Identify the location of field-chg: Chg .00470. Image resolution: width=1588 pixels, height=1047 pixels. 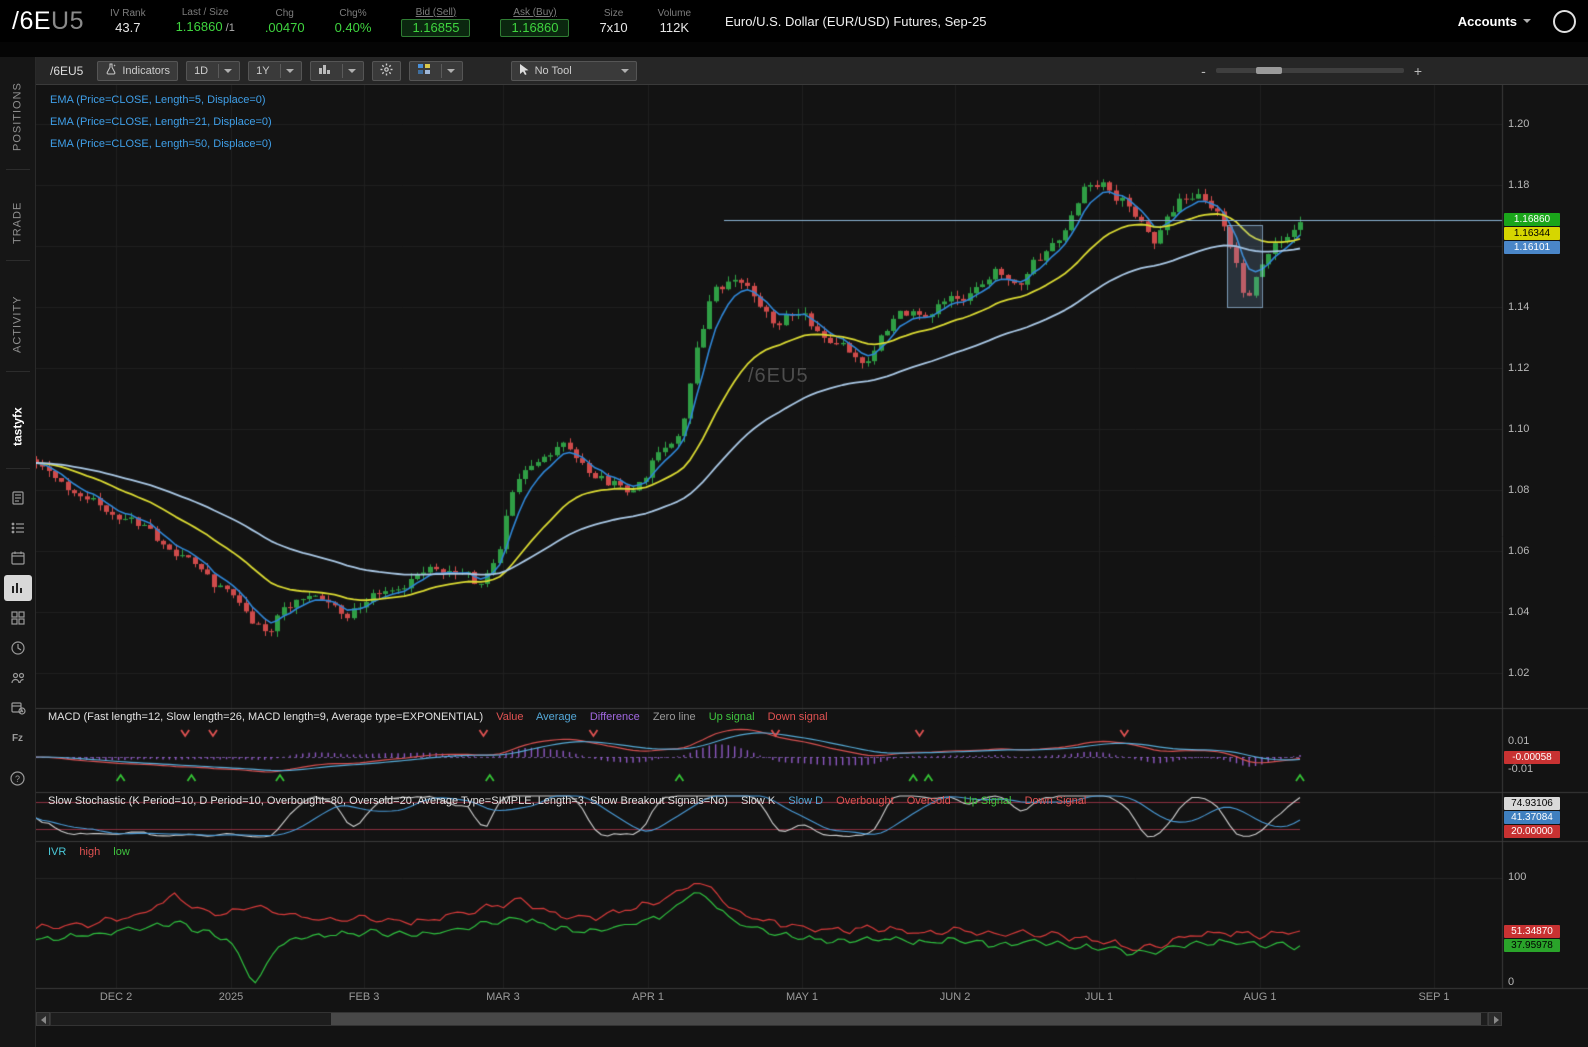
(284, 21).